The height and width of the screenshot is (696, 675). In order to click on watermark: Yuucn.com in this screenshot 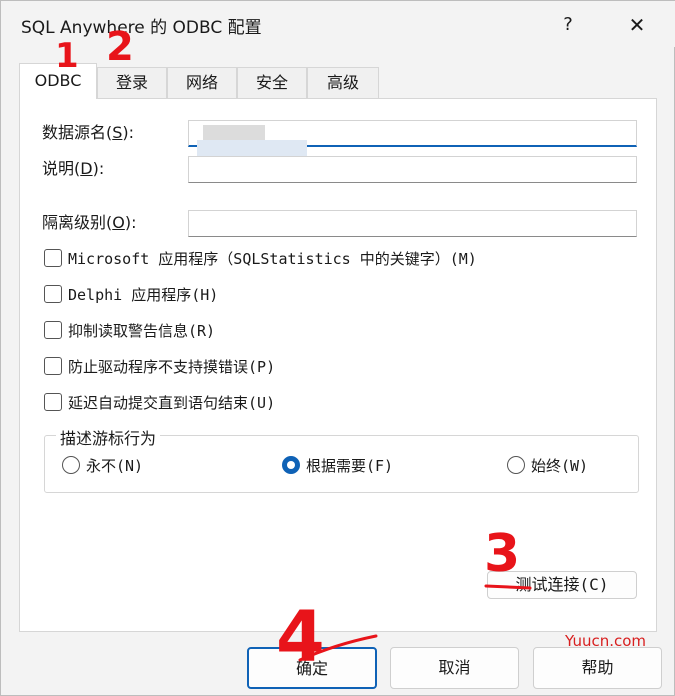, I will do `click(606, 641)`.